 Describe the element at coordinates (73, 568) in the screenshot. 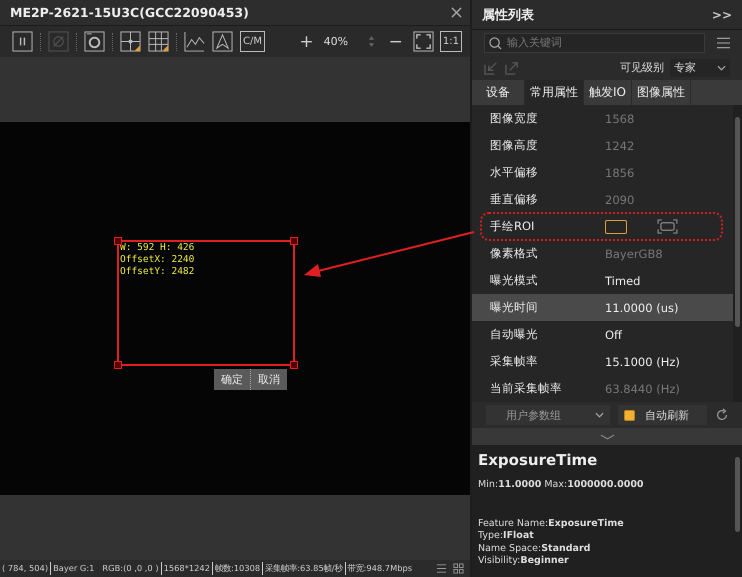

I see `status-text: Bayer G:1` at that location.